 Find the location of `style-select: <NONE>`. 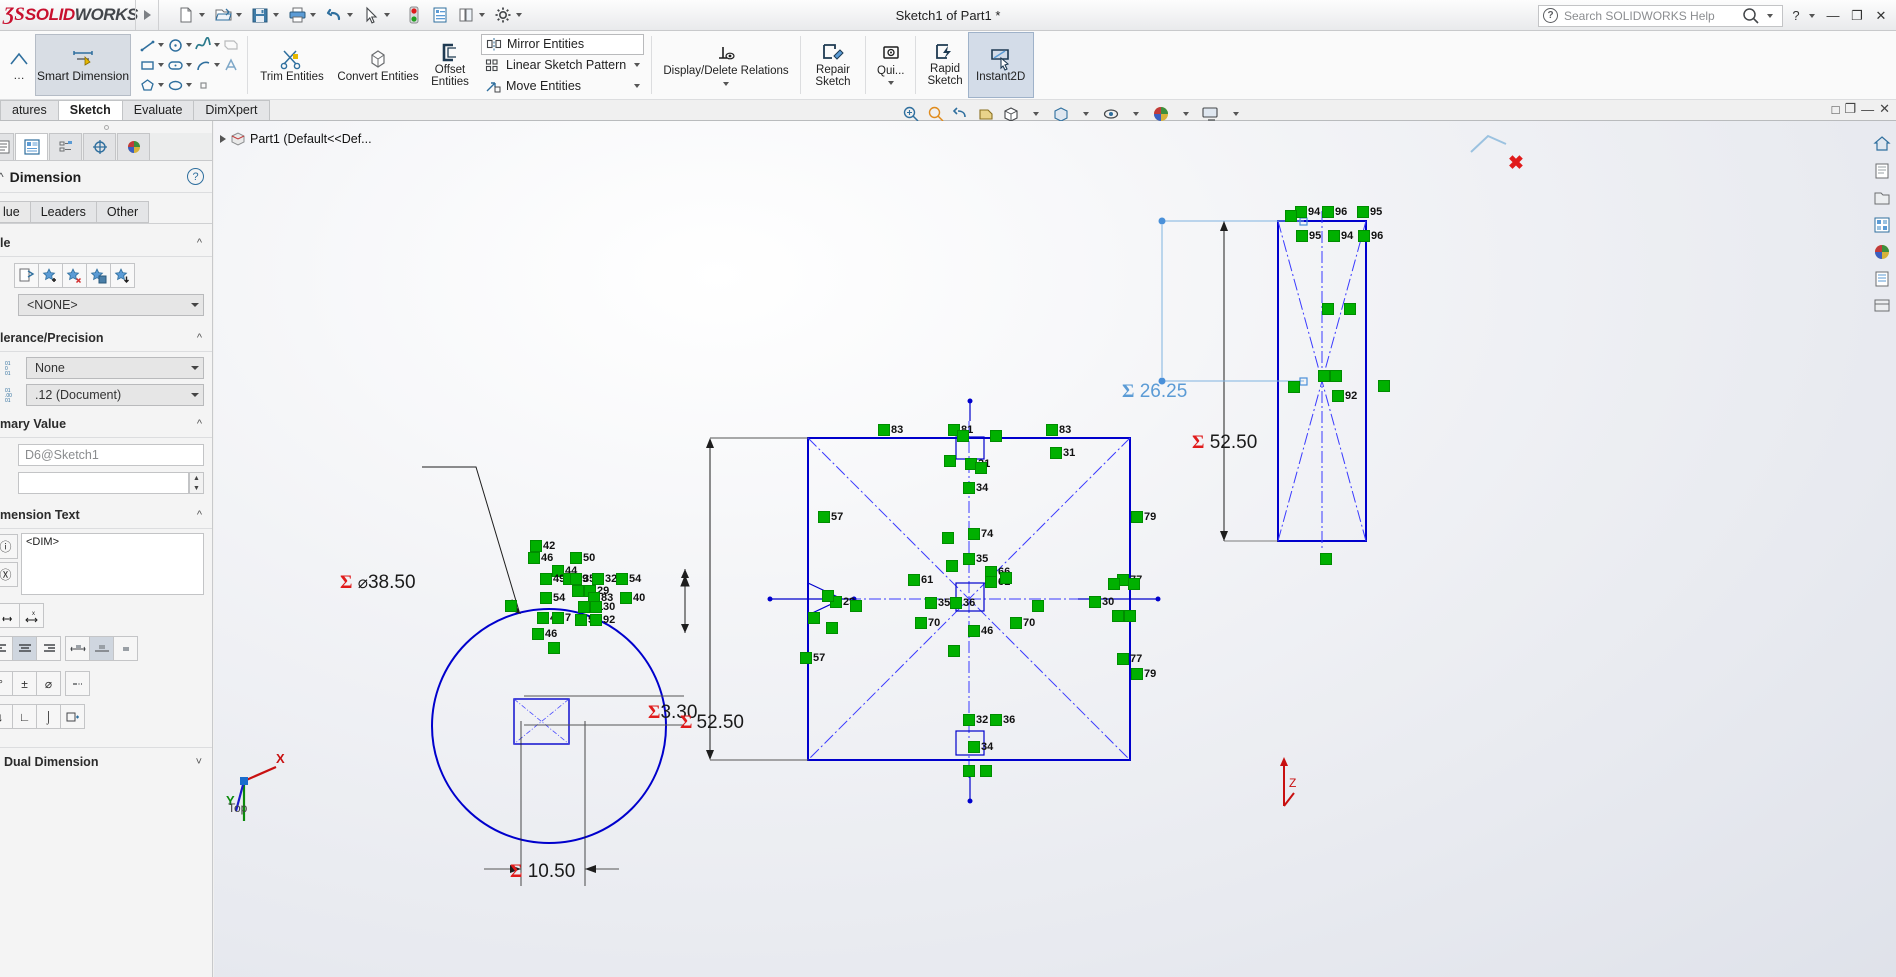

style-select: <NONE> is located at coordinates (111, 305).